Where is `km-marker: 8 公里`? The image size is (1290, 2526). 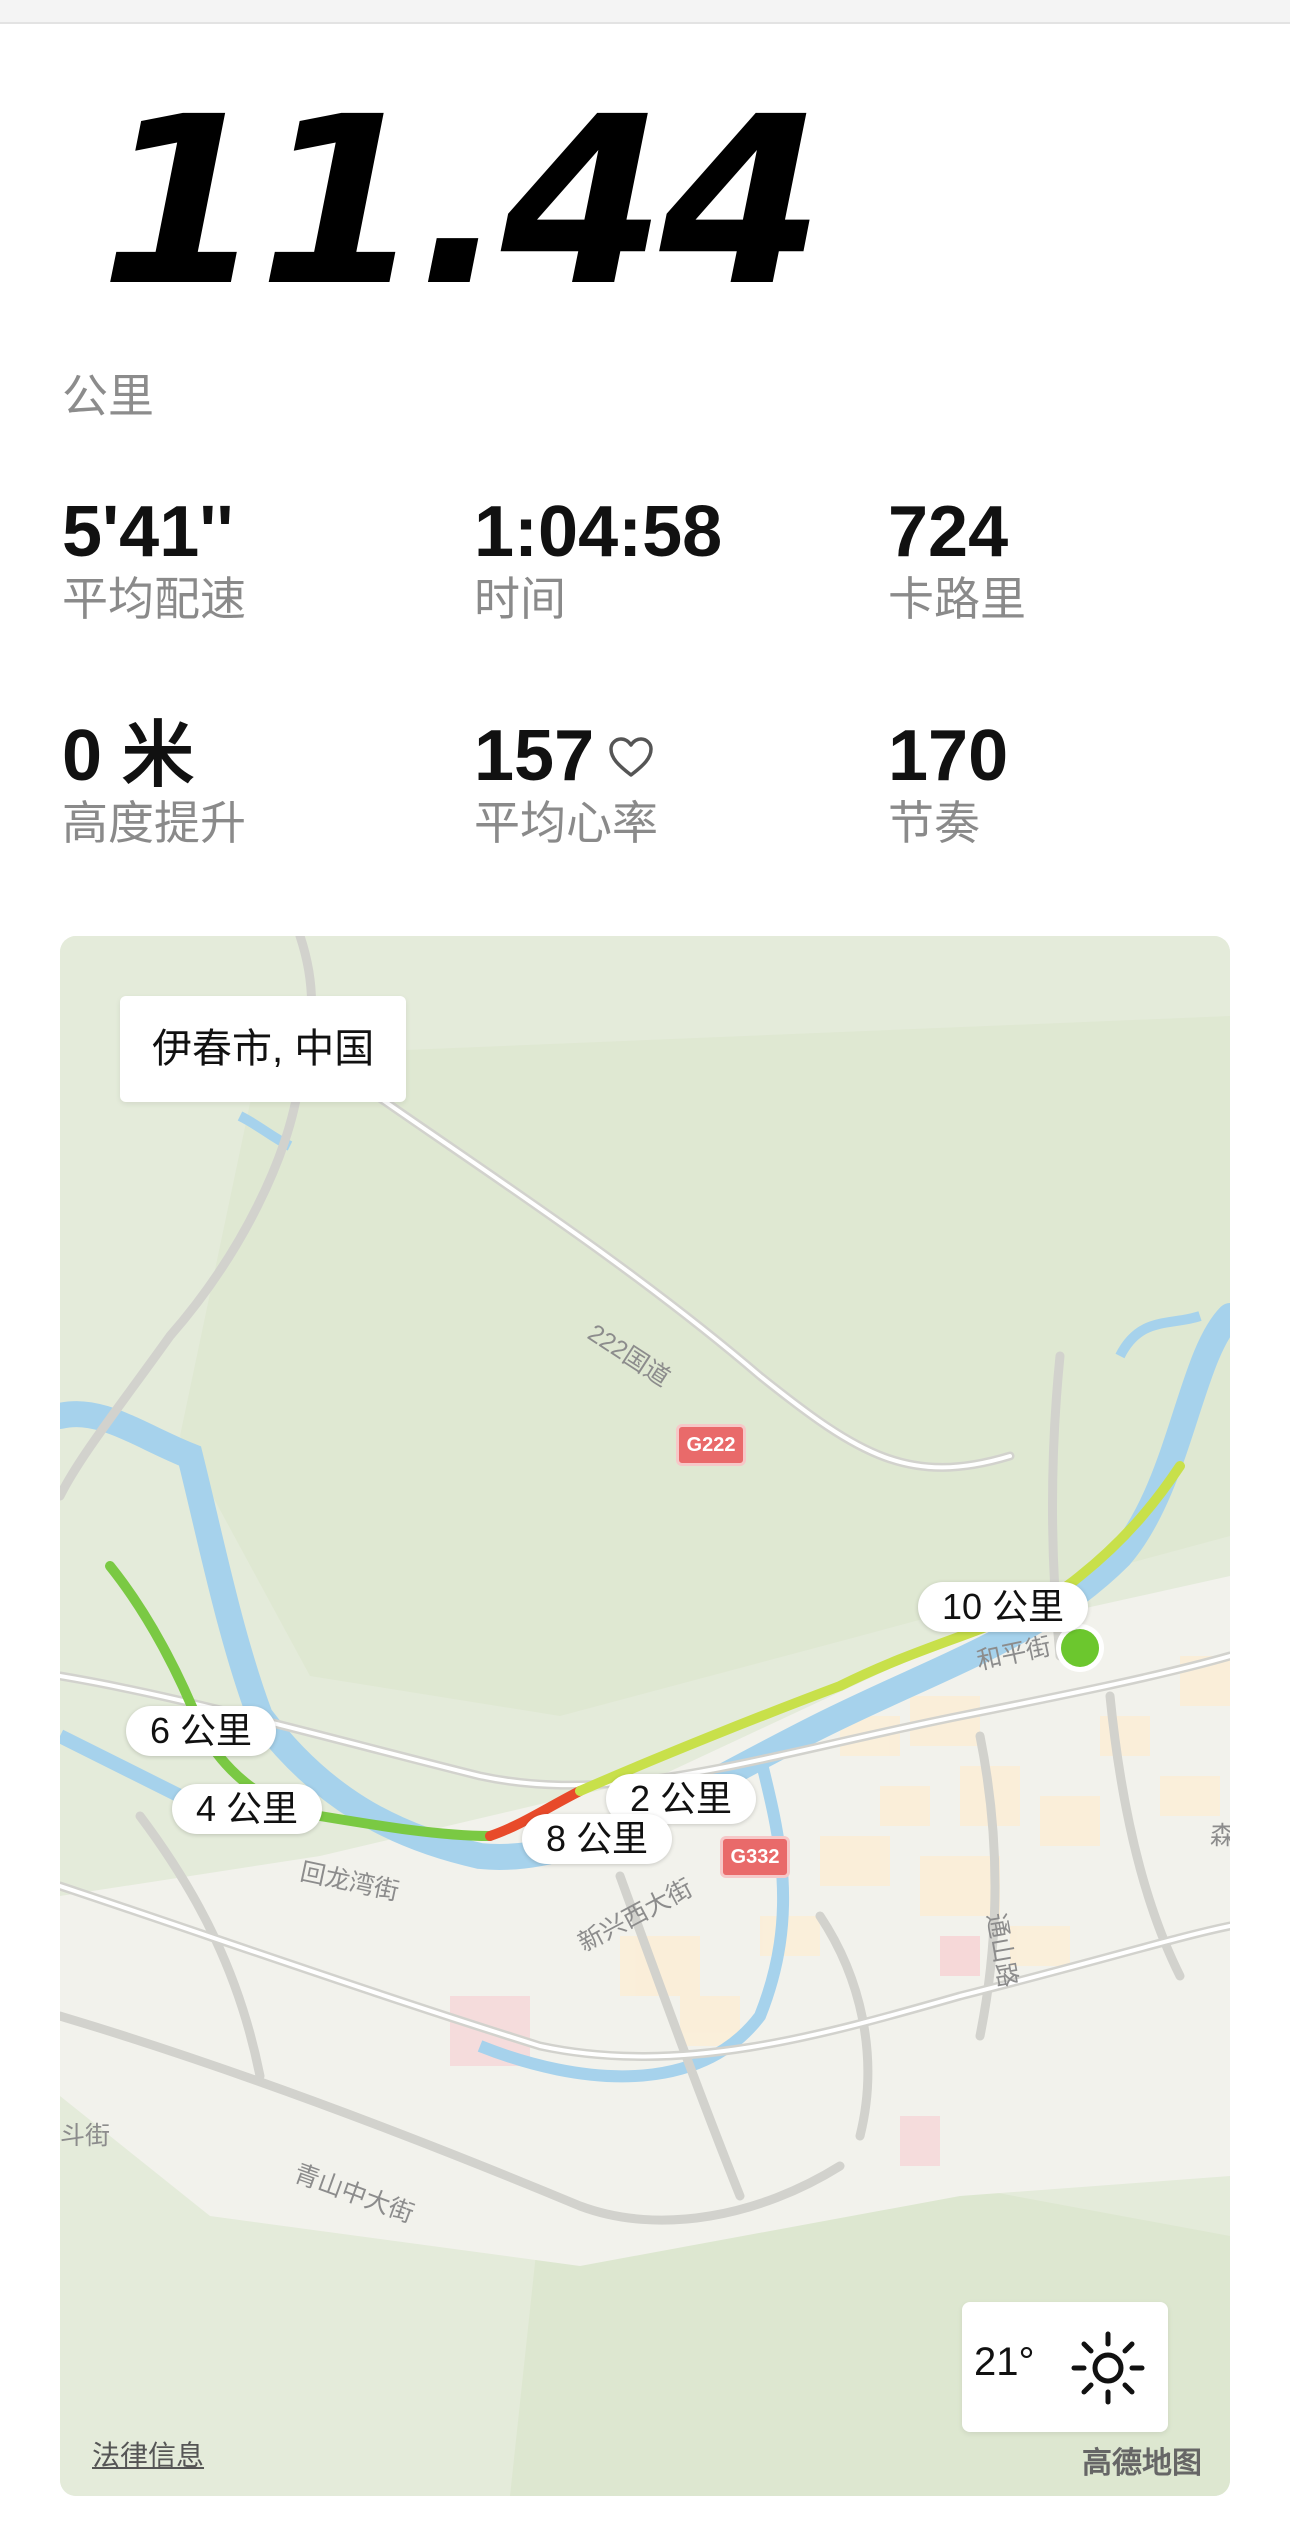 km-marker: 8 公里 is located at coordinates (597, 1839).